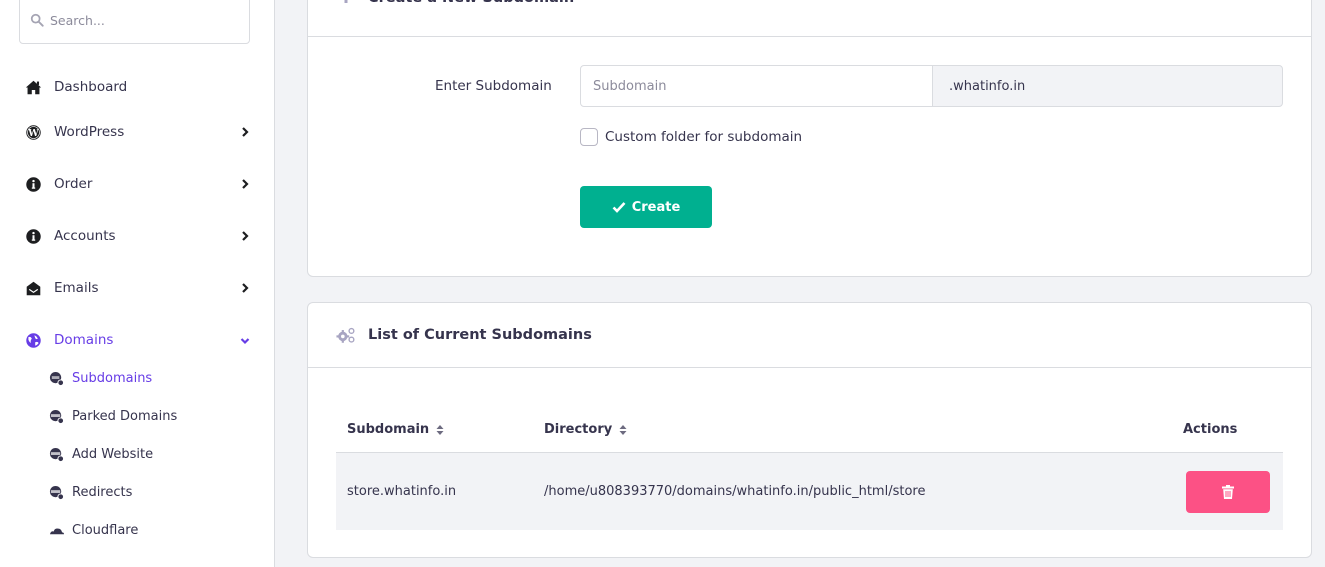 This screenshot has width=1325, height=567. I want to click on svg-text: W, so click(33, 133).